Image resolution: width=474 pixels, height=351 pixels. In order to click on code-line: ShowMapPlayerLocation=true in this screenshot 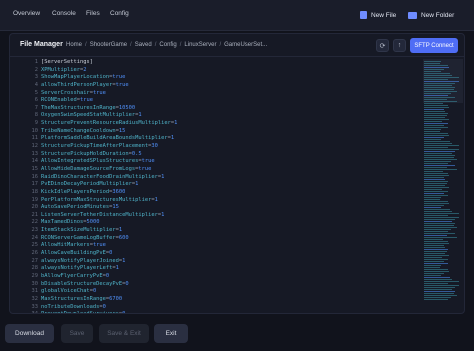, I will do `click(231, 78)`.